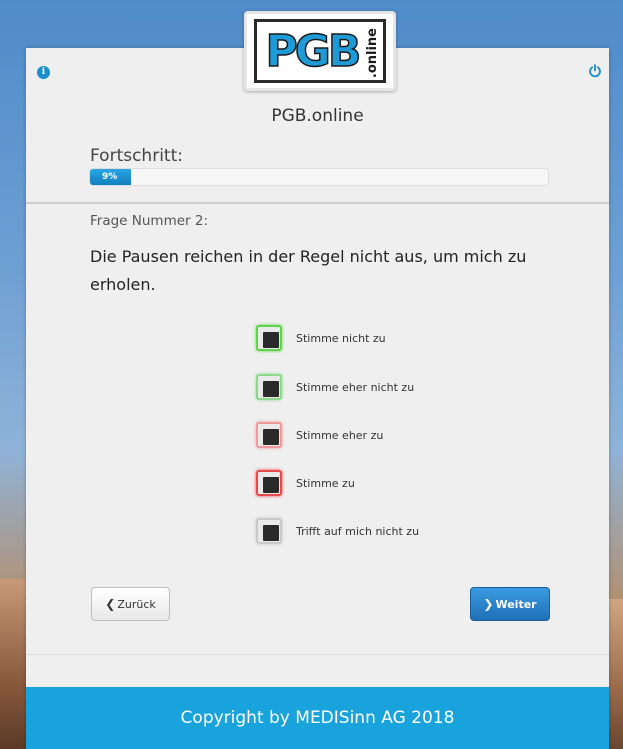  I want to click on chevron-right-icon: ❯, so click(488, 604).